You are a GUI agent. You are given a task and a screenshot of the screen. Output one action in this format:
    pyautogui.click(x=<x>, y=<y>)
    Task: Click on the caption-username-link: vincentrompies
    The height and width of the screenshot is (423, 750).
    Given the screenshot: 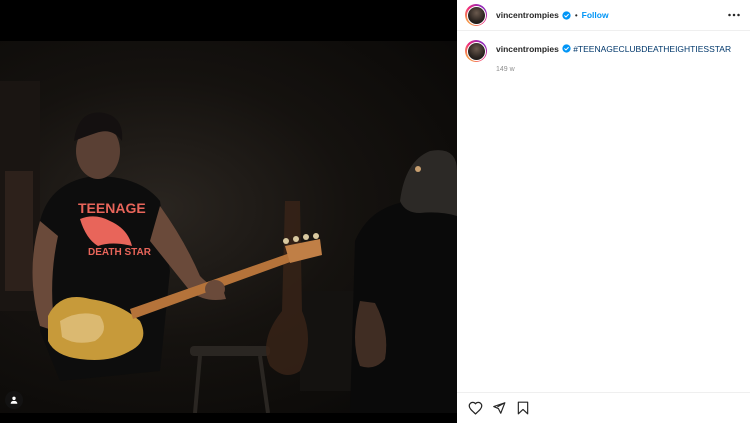 What is the action you would take?
    pyautogui.click(x=527, y=49)
    